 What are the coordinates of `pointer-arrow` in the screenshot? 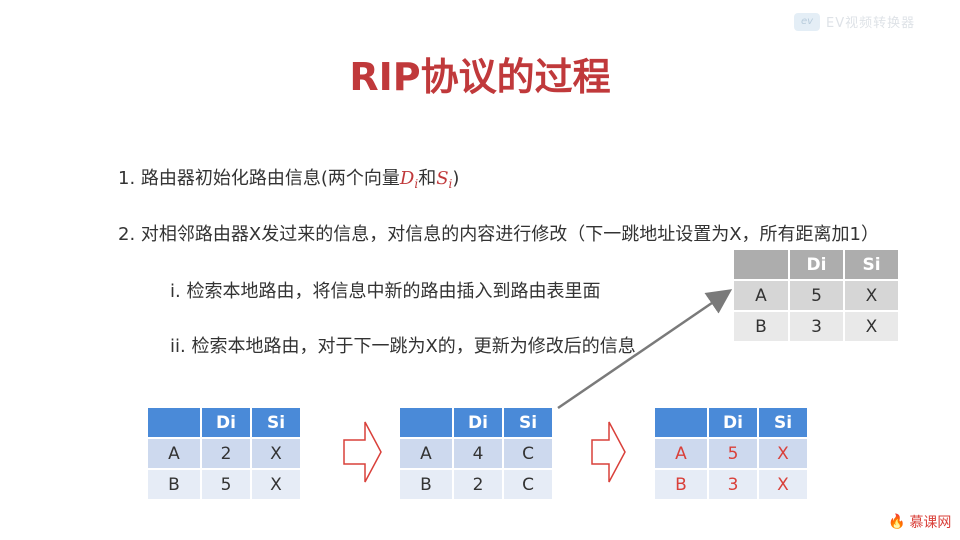 It's located at (645, 349).